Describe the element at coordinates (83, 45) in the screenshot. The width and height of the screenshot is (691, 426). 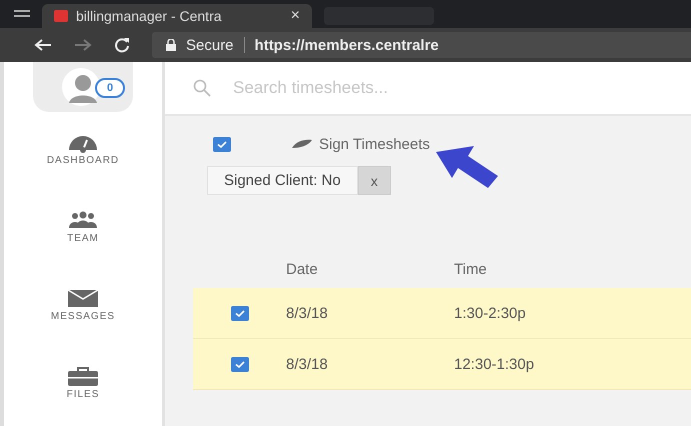
I see `forward-icon` at that location.